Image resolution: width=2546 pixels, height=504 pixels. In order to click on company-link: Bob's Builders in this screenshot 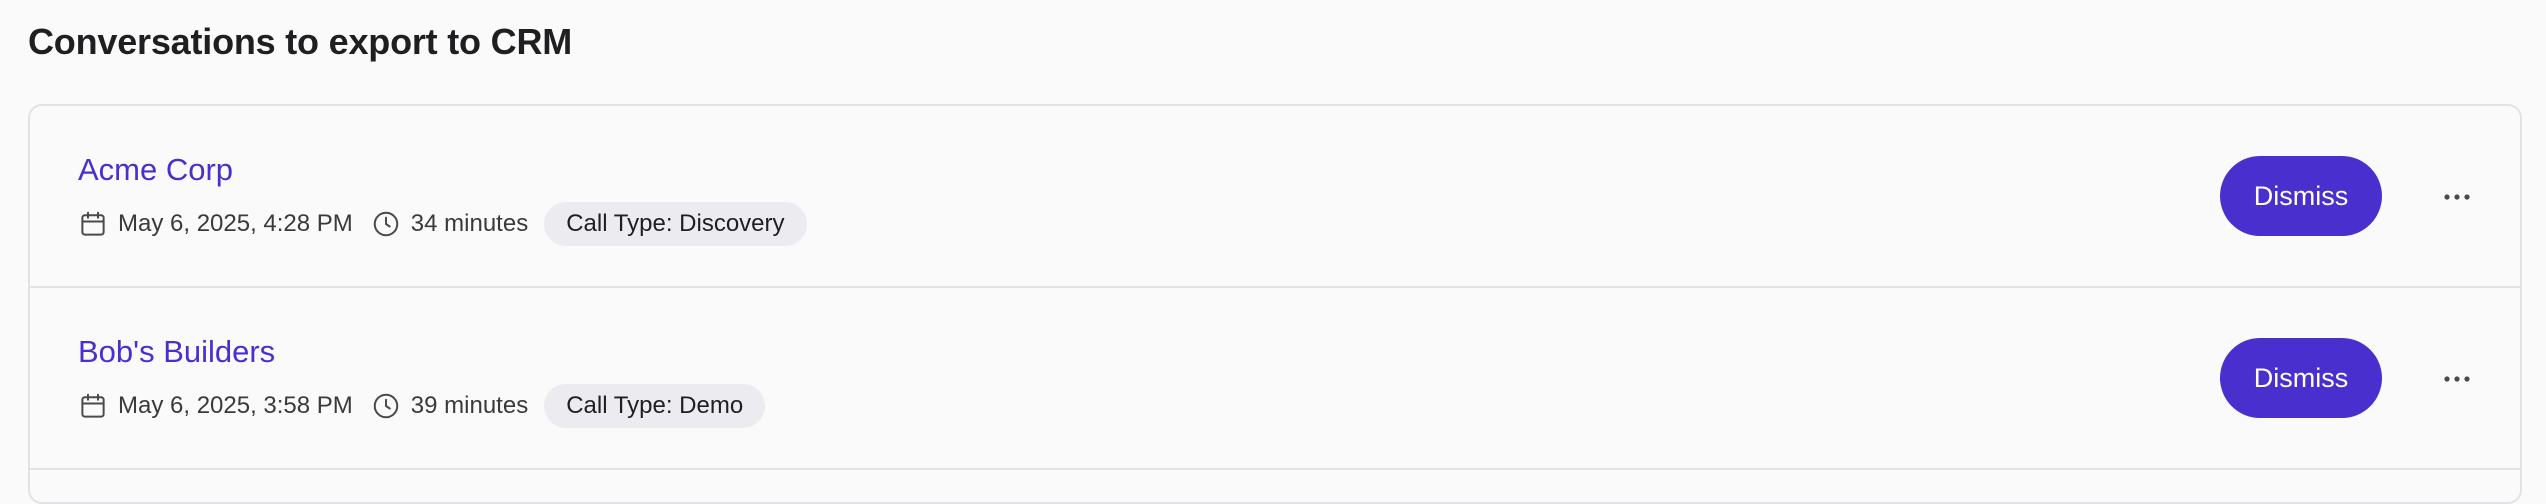, I will do `click(176, 352)`.